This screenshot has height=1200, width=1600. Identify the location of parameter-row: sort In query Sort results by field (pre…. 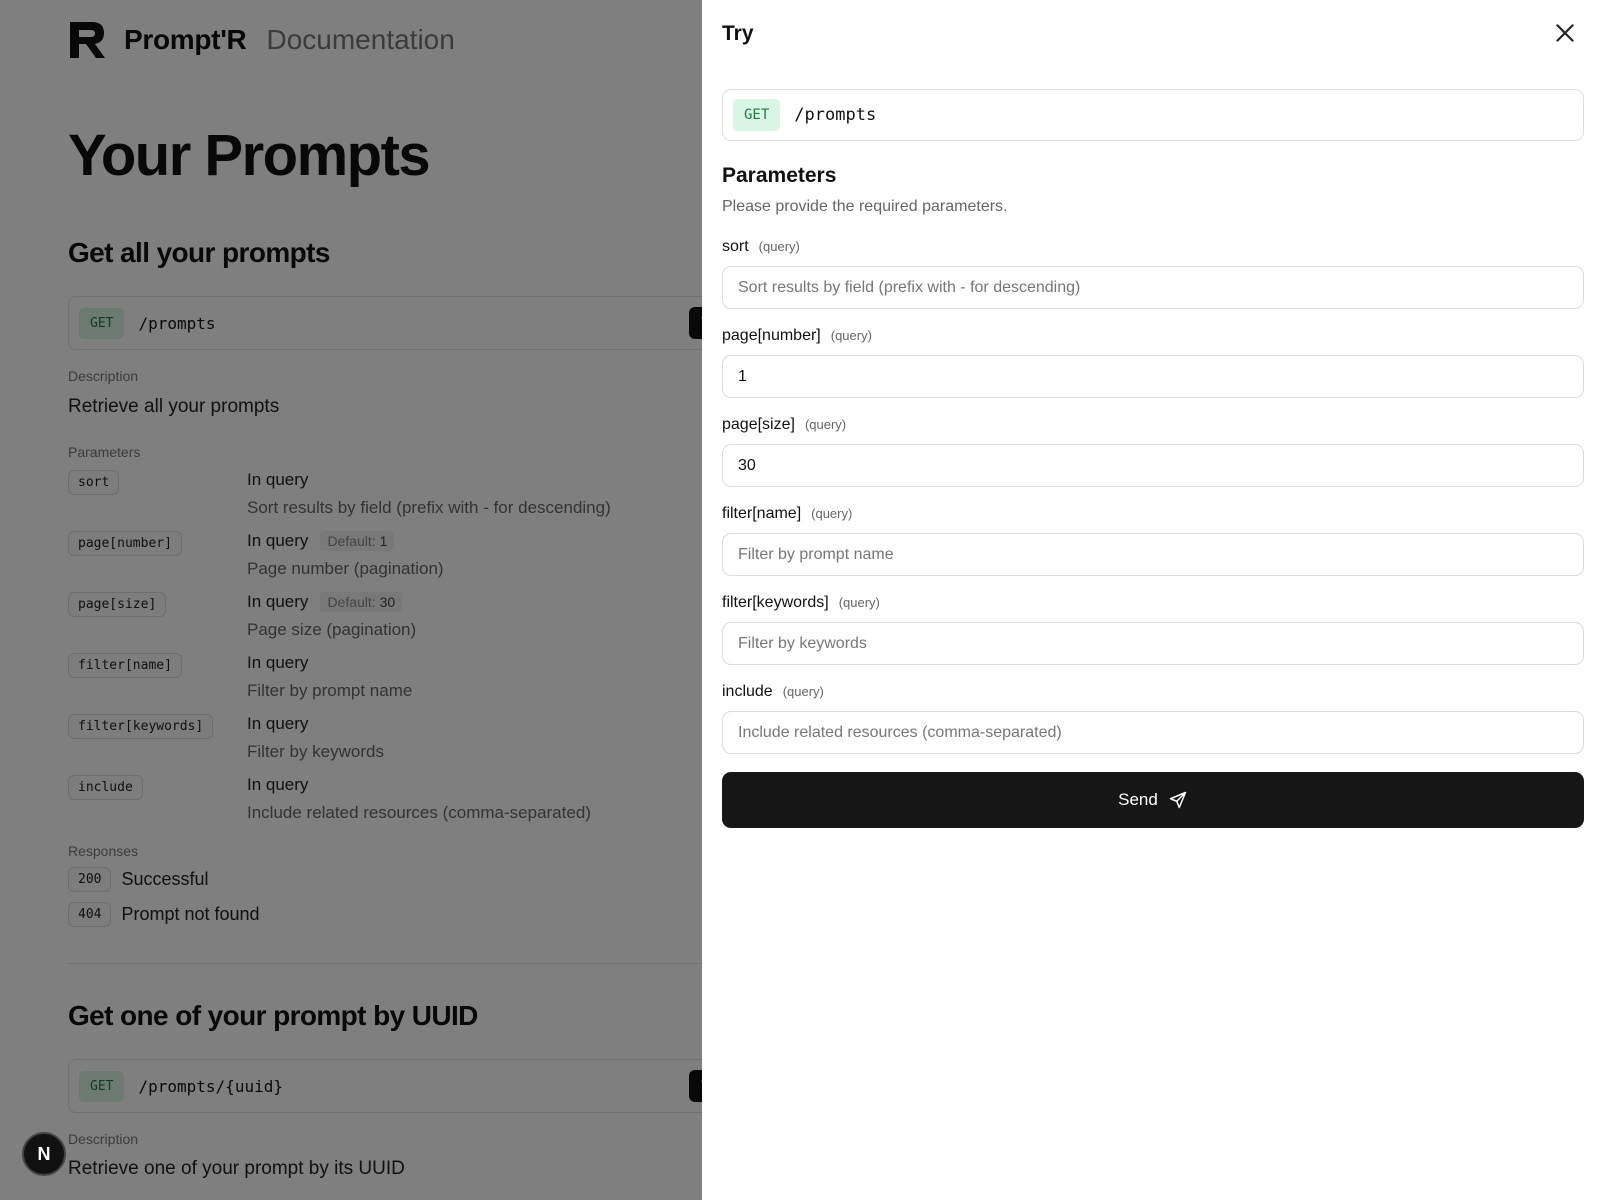
(378, 500).